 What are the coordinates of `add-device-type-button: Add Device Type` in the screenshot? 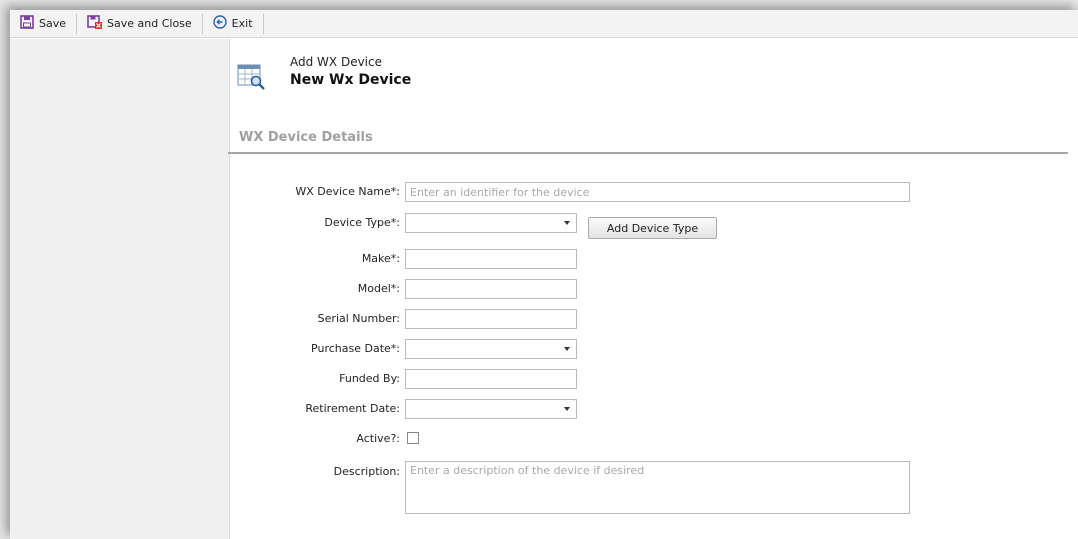 It's located at (652, 228).